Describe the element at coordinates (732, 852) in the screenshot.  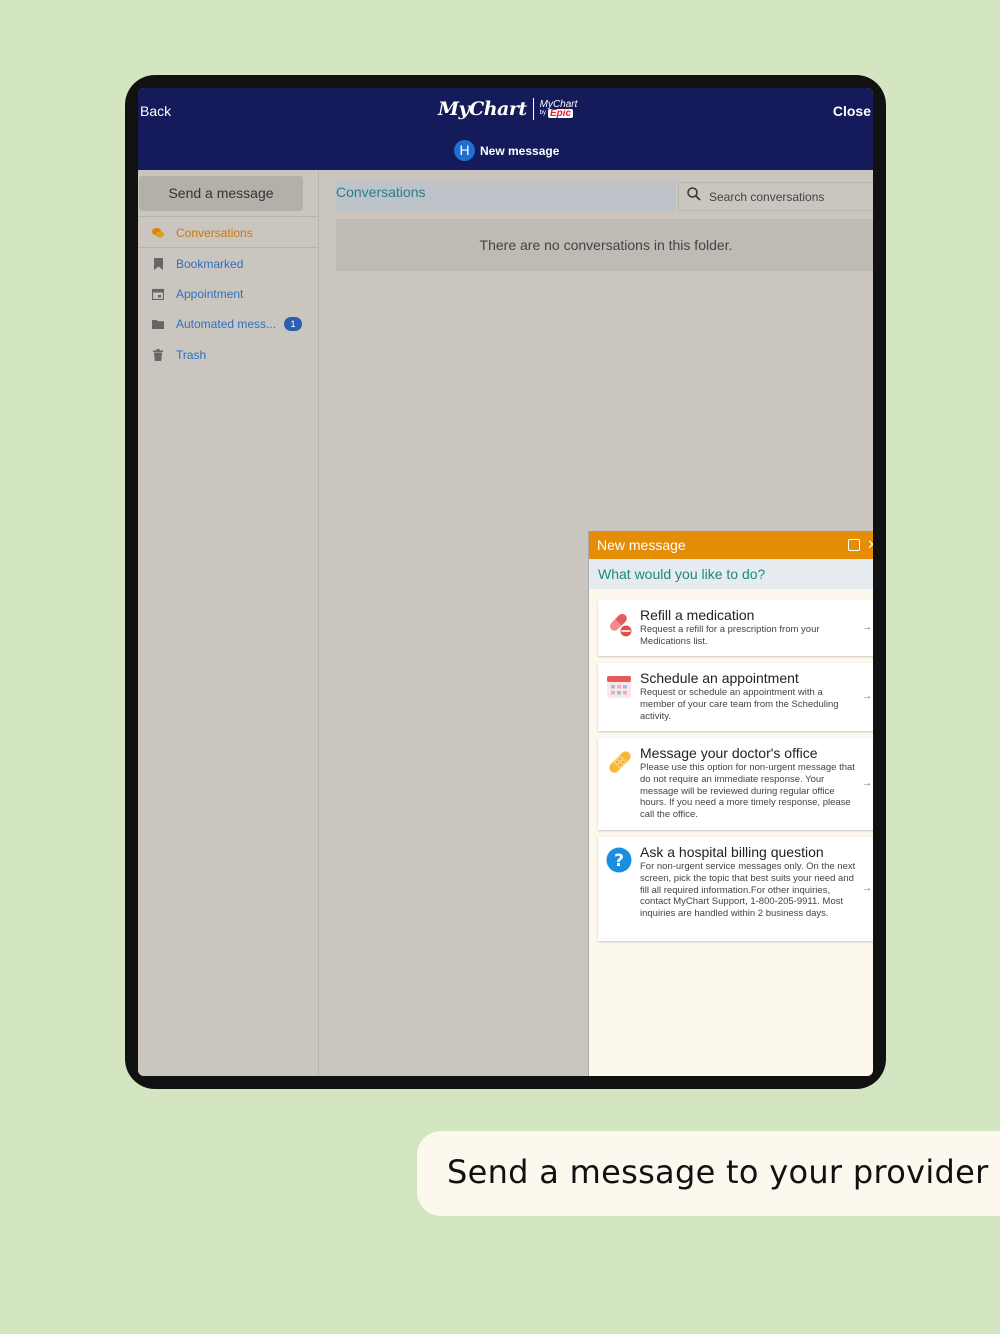
I see `option-title: Ask a hospital billing question` at that location.